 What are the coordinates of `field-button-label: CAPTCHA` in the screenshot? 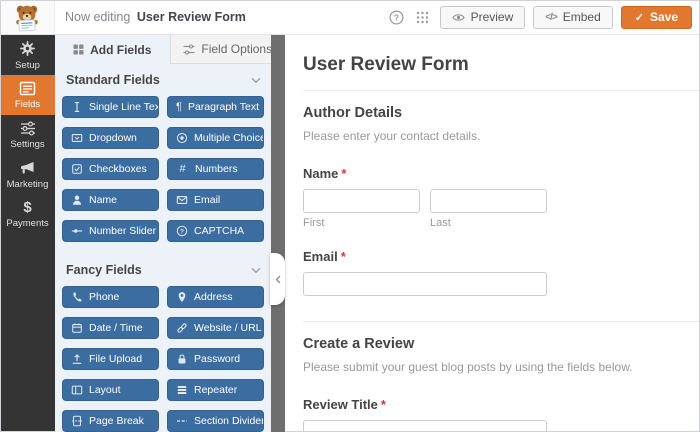 It's located at (219, 231).